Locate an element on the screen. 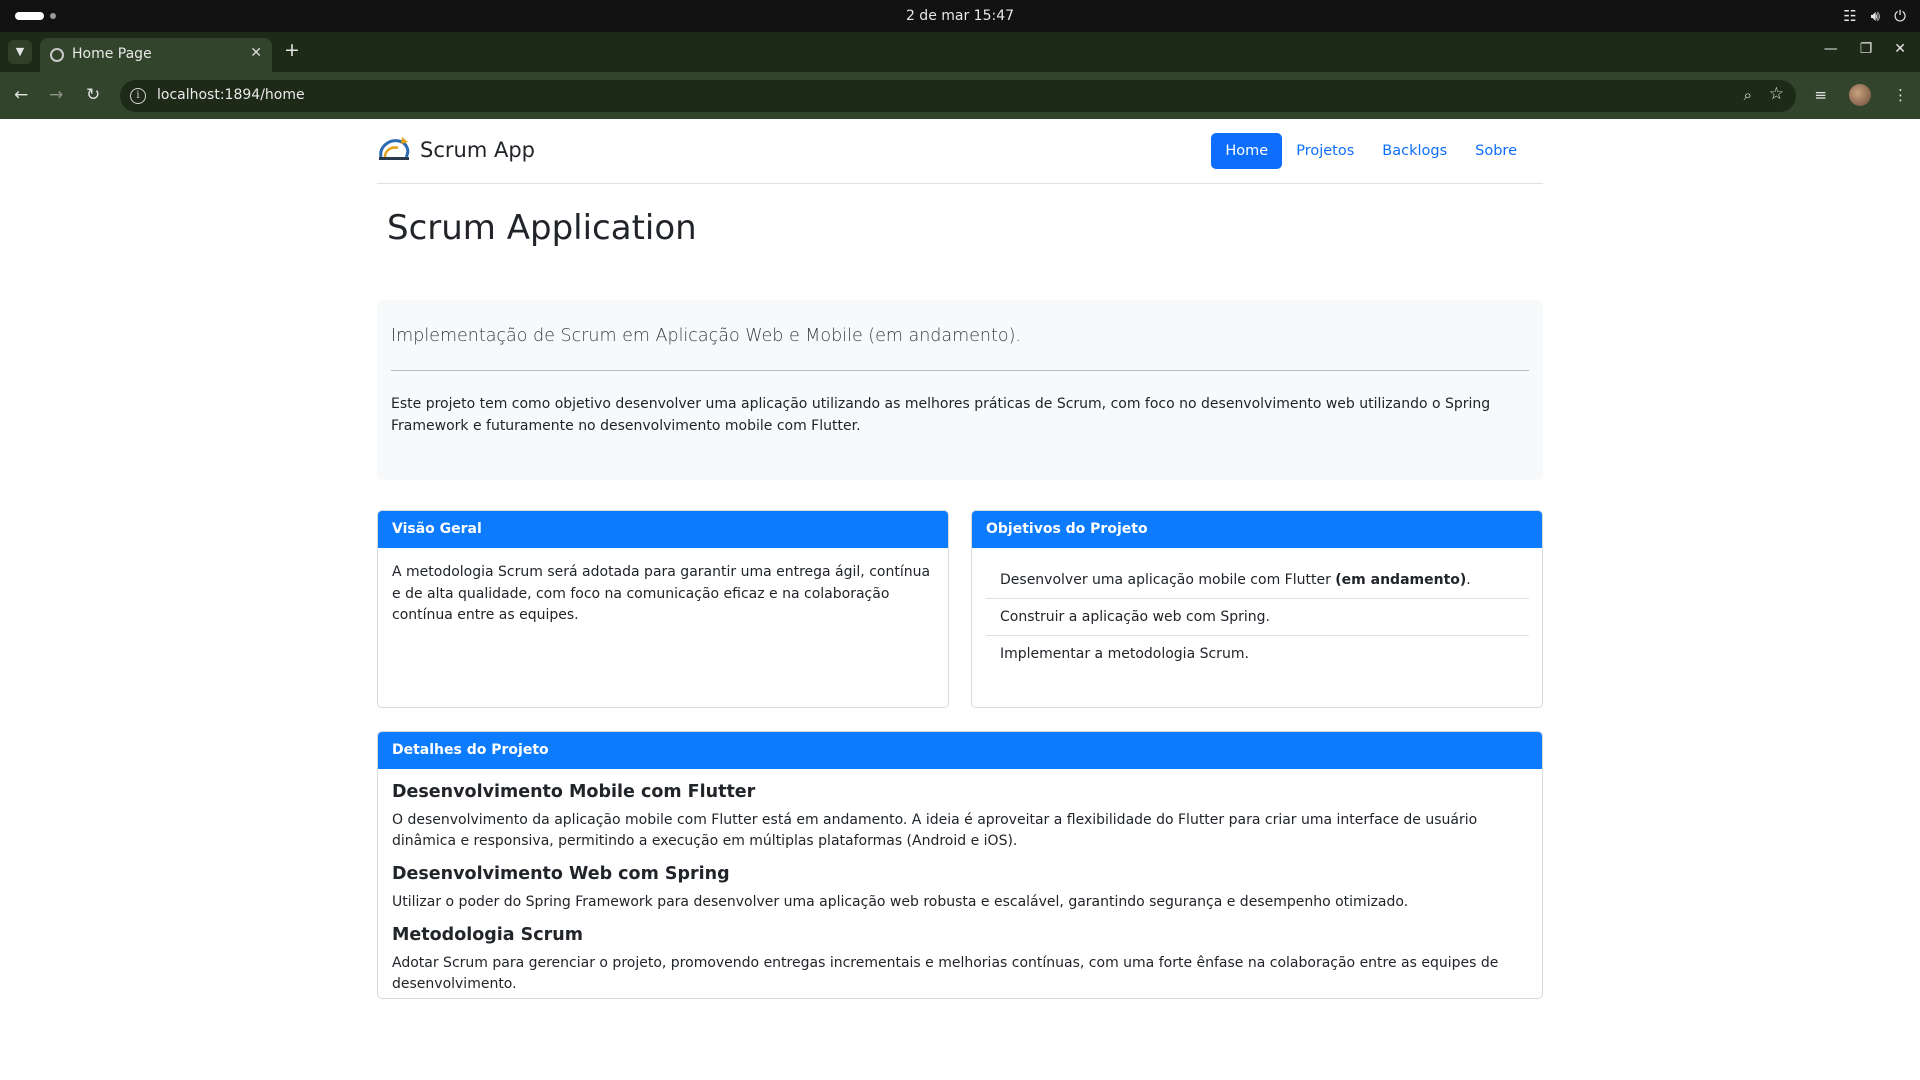  detalhe-title-mobile: Desenvolvimento Mobile com Flutter is located at coordinates (574, 792).